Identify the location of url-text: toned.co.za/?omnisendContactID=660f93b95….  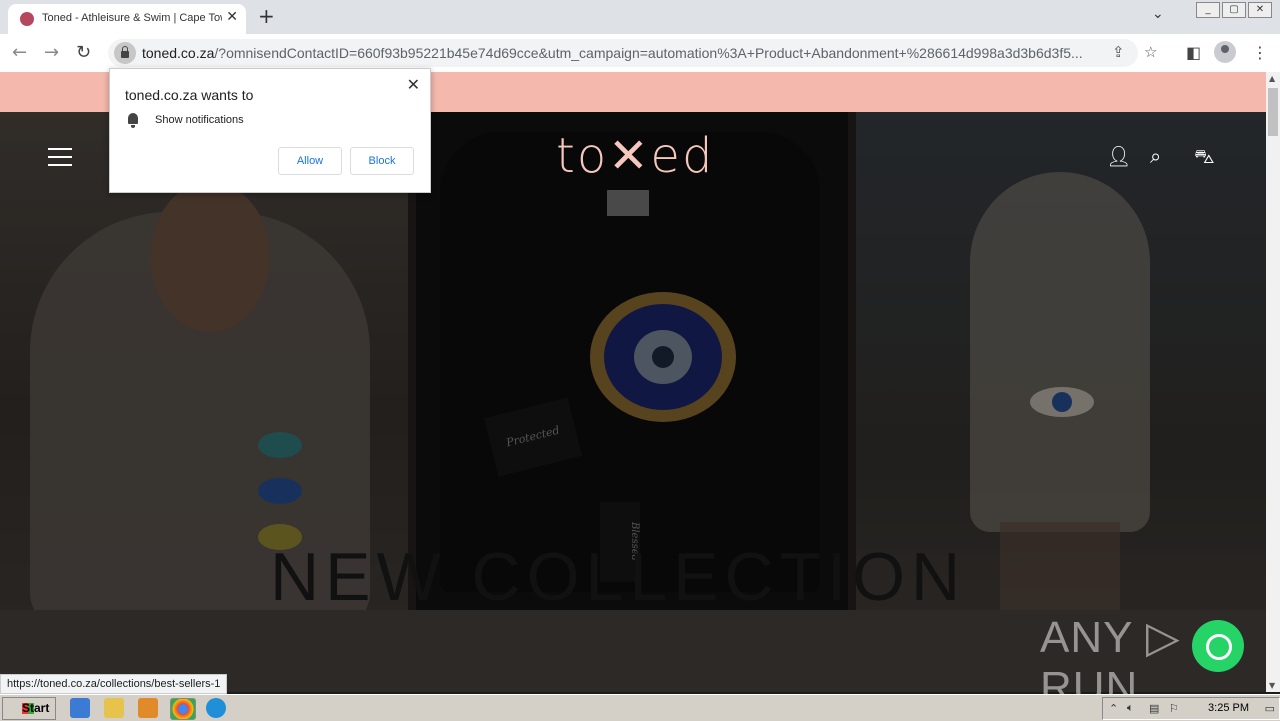
(622, 53).